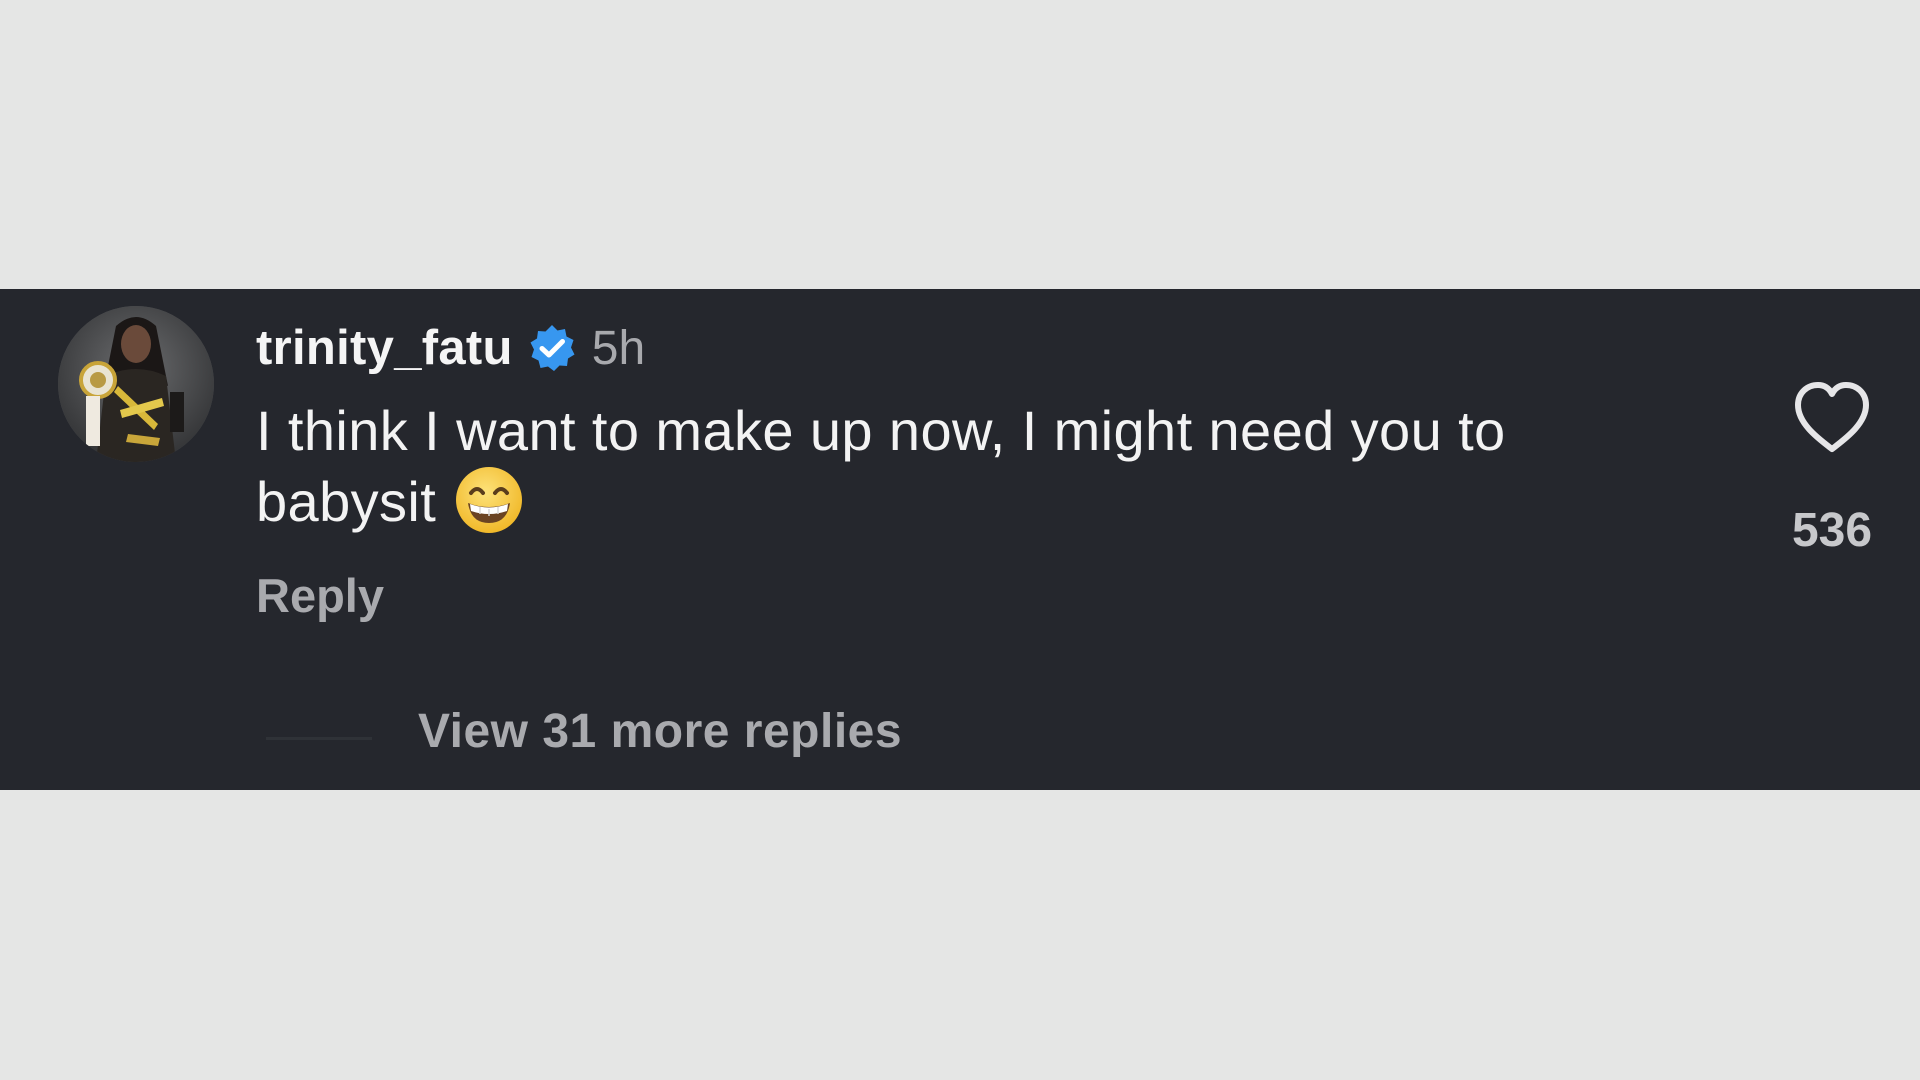 Image resolution: width=1920 pixels, height=1080 pixels. What do you see at coordinates (660, 731) in the screenshot?
I see `view-more-replies-button: View 31 more replies` at bounding box center [660, 731].